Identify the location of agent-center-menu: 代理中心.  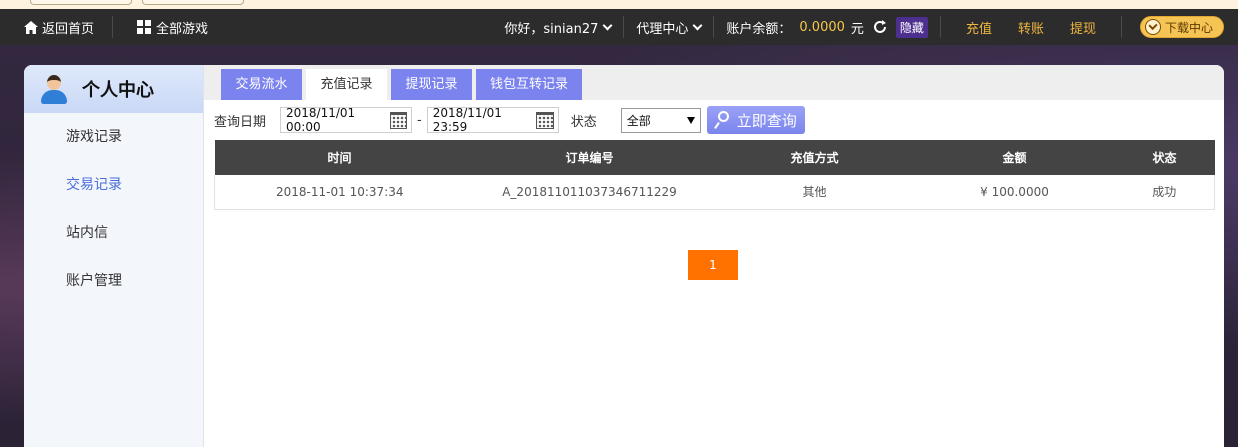
(669, 27).